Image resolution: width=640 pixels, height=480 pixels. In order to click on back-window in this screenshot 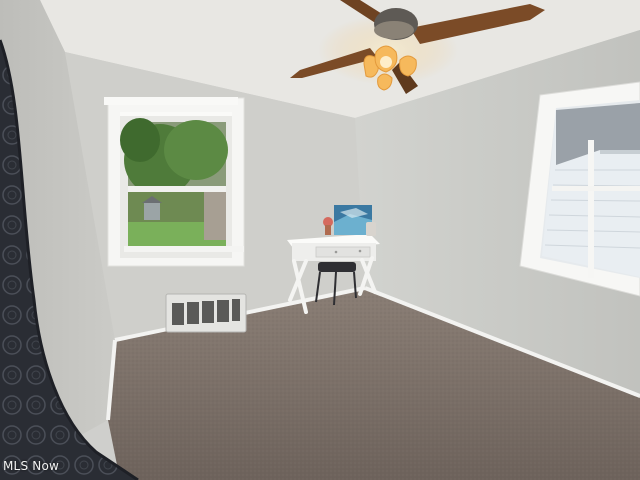, I will do `click(174, 182)`.